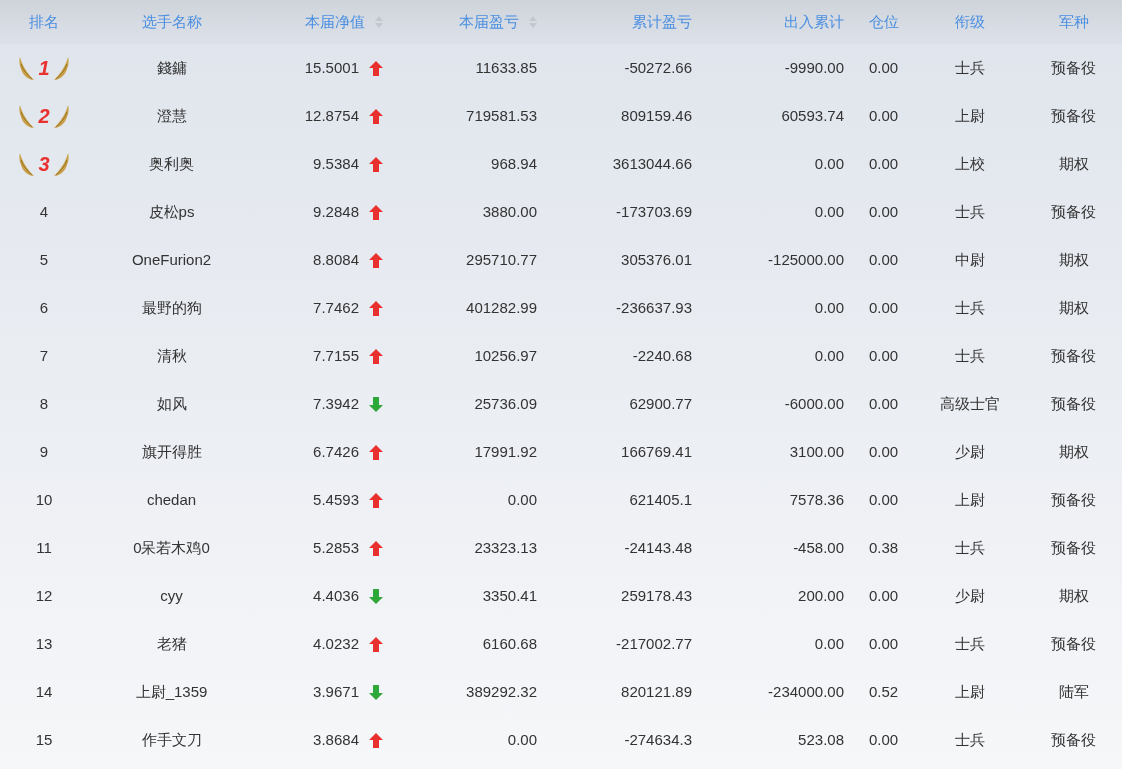 The width and height of the screenshot is (1122, 769). Describe the element at coordinates (44, 499) in the screenshot. I see `rank-number: 10` at that location.